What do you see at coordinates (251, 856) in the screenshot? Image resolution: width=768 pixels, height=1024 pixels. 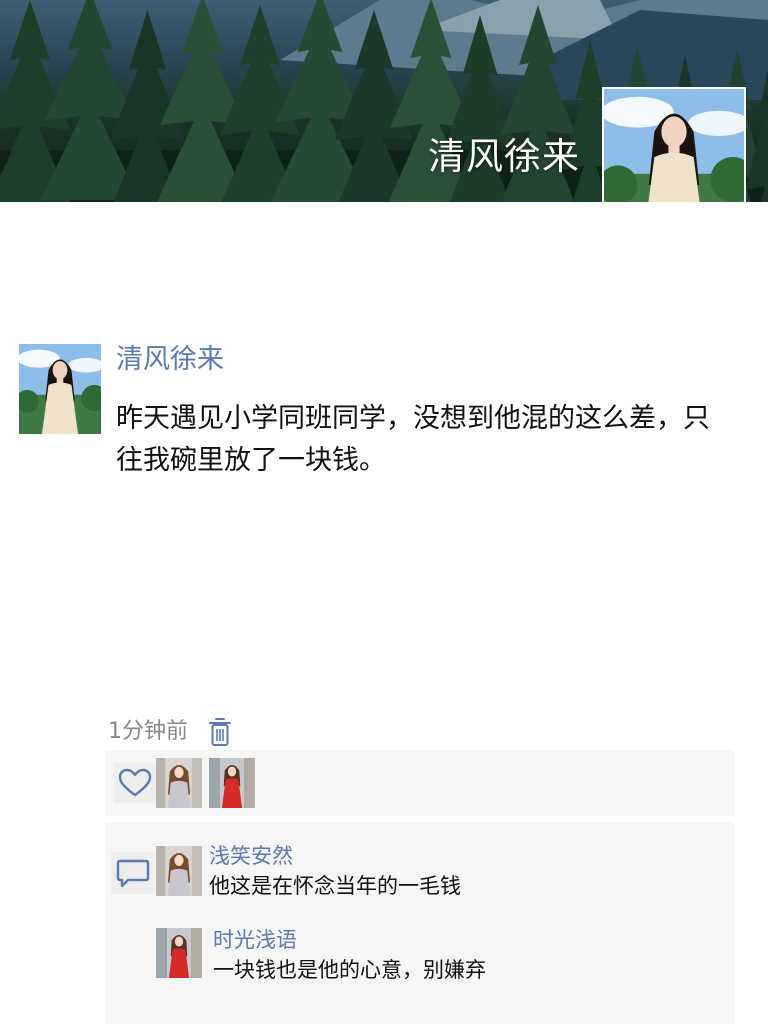 I see `commenter-name: 浅笑安然` at bounding box center [251, 856].